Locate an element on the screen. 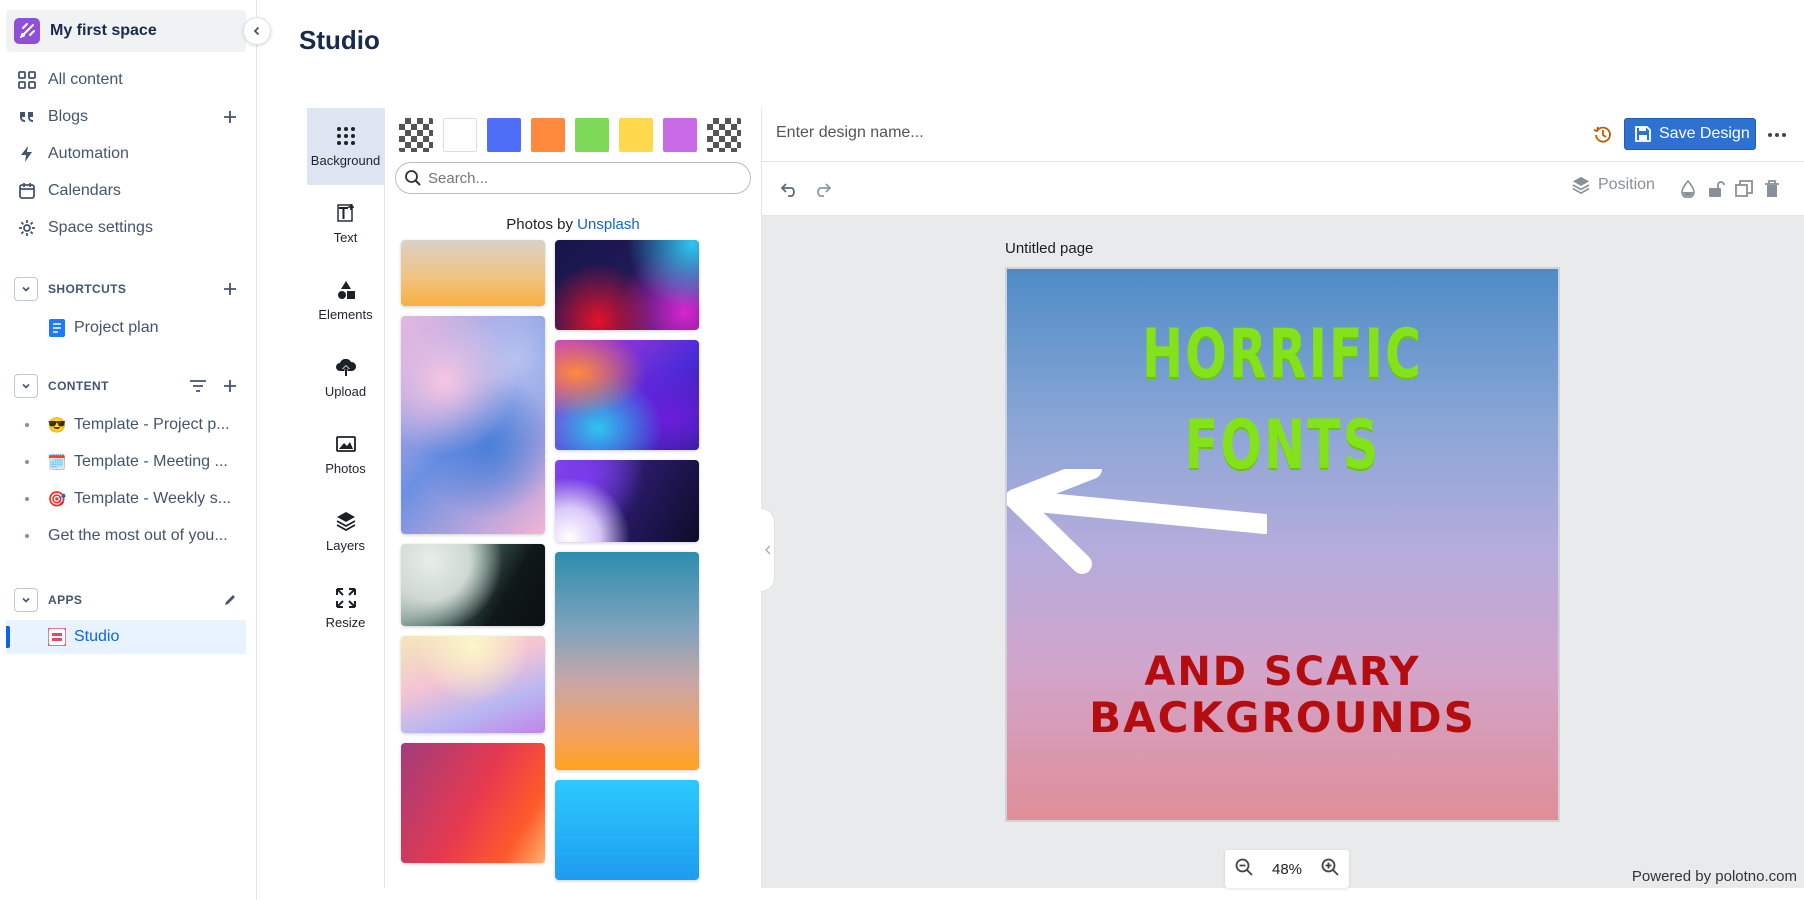 This screenshot has height=900, width=1804. color-swatch-yellow is located at coordinates (636, 135).